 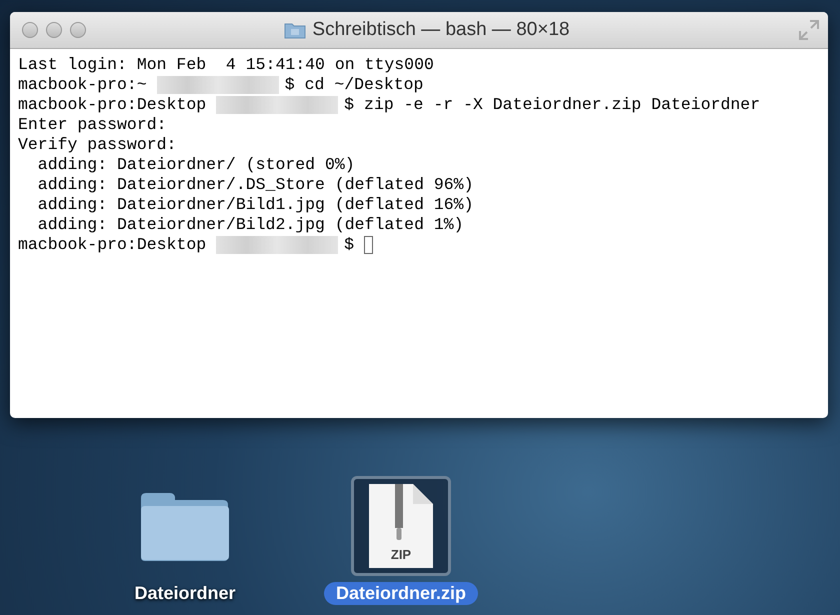 What do you see at coordinates (30, 30) in the screenshot?
I see `close-button` at bounding box center [30, 30].